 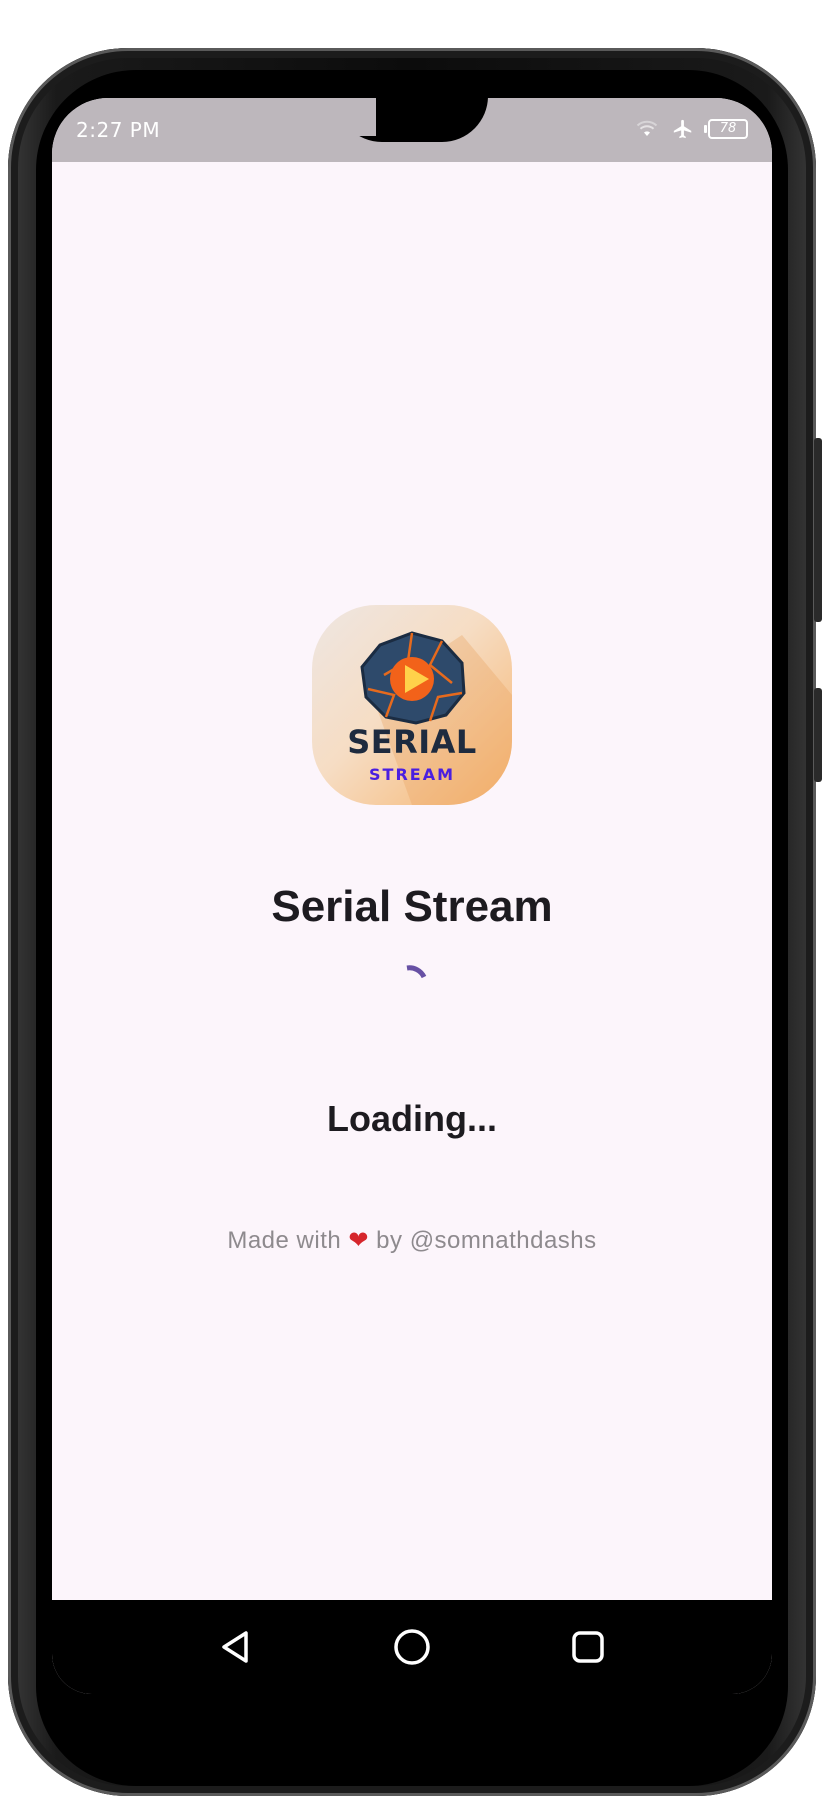 I want to click on airplane-icon, so click(x=682, y=129).